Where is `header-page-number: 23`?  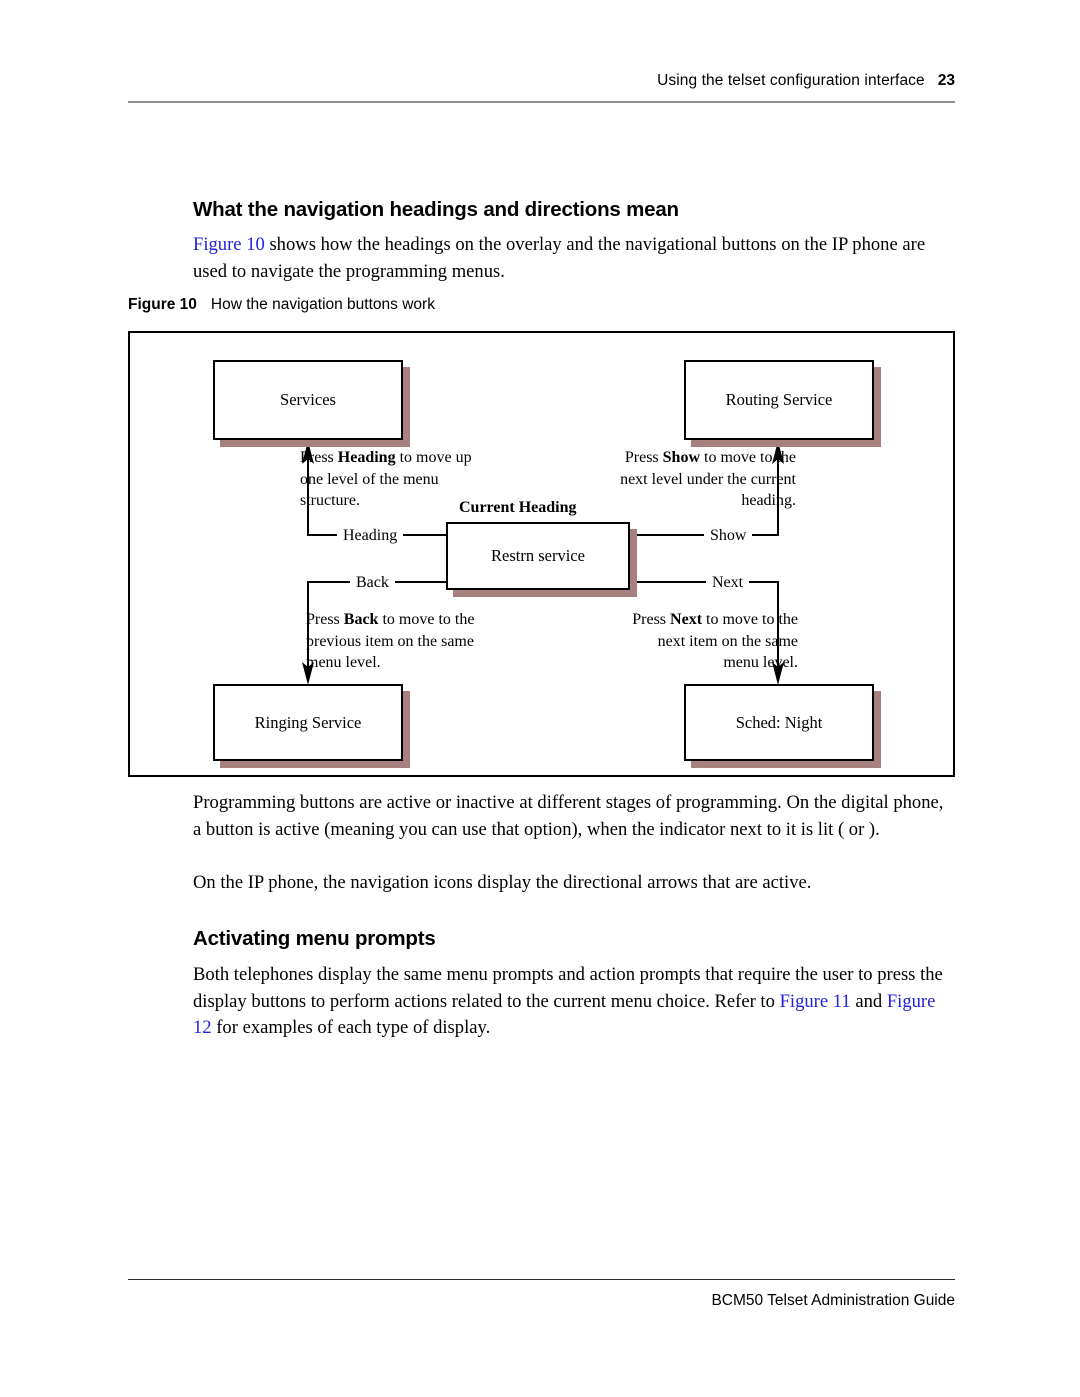 header-page-number: 23 is located at coordinates (946, 80).